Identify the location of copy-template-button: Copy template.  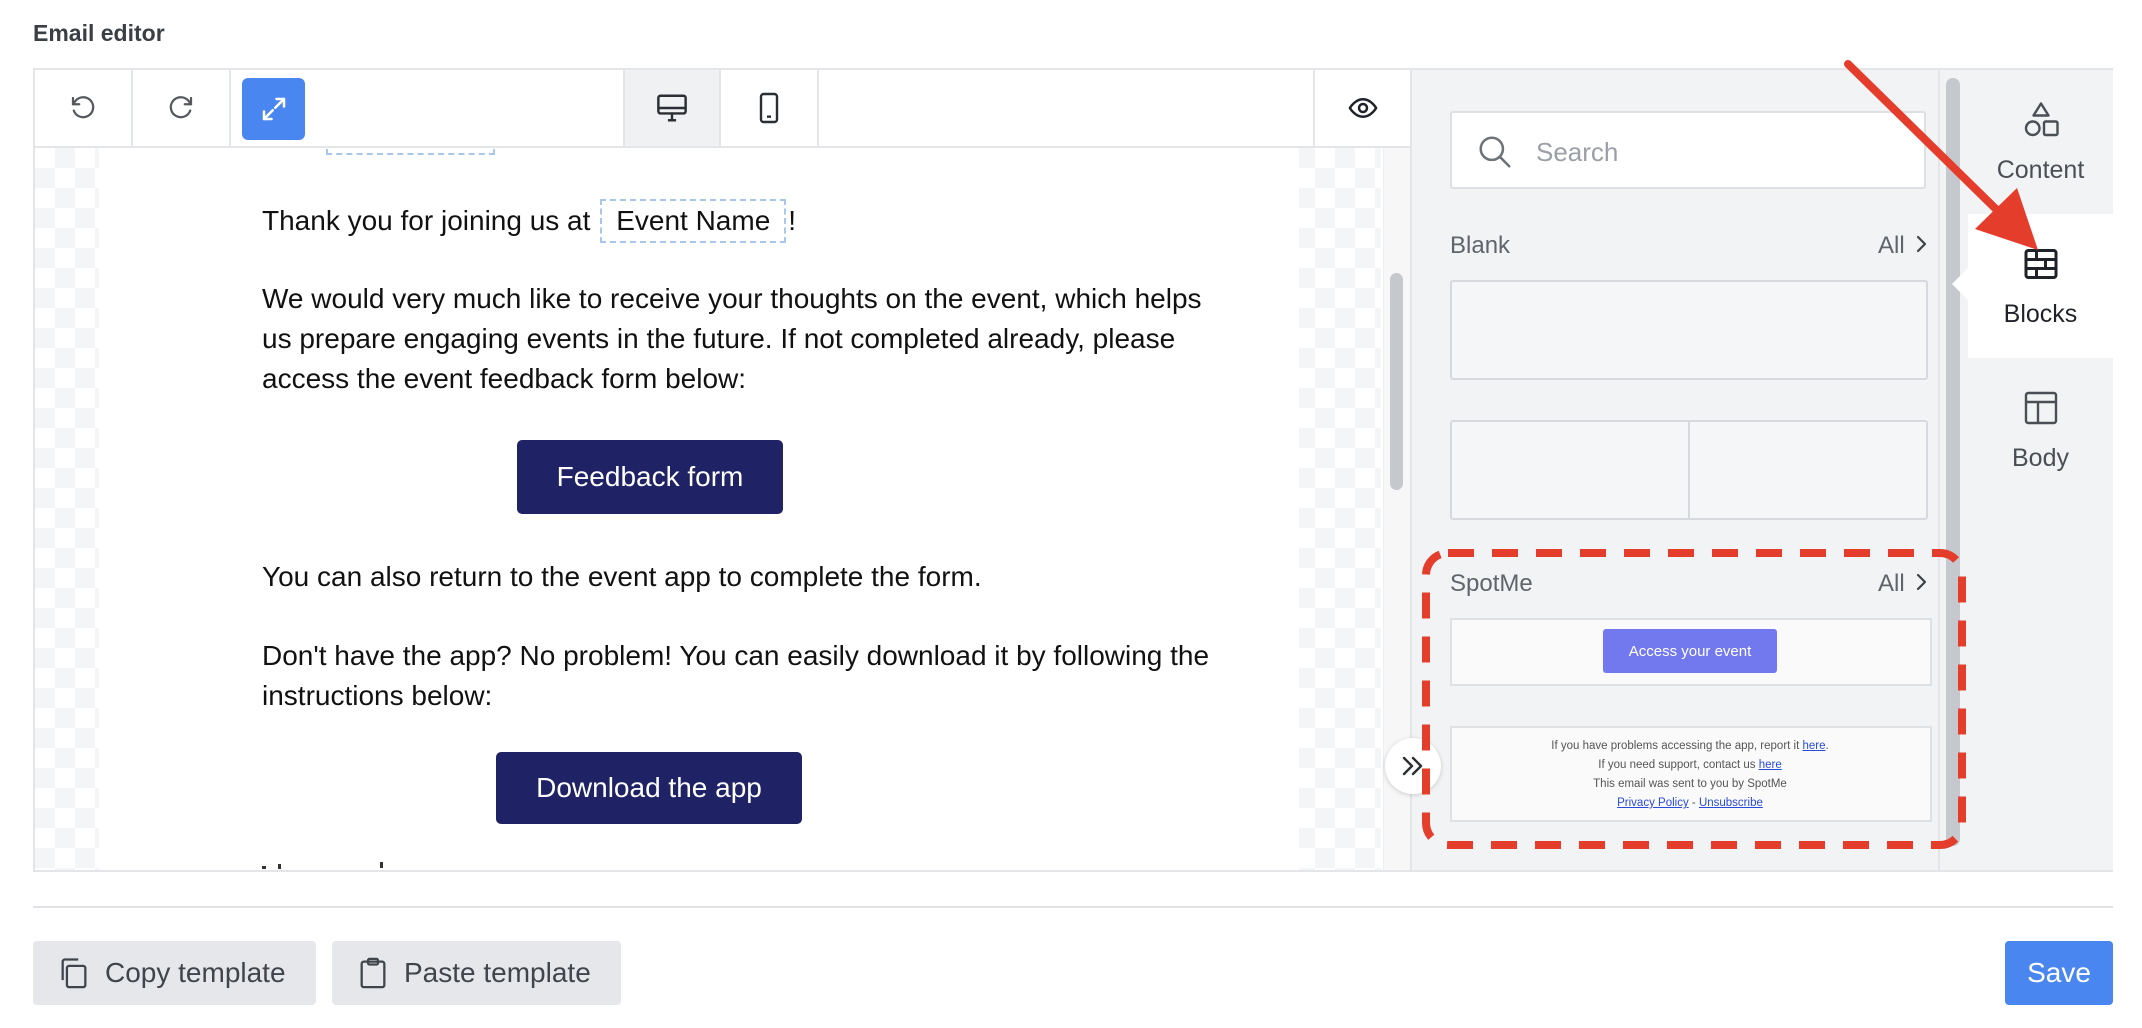
(174, 973).